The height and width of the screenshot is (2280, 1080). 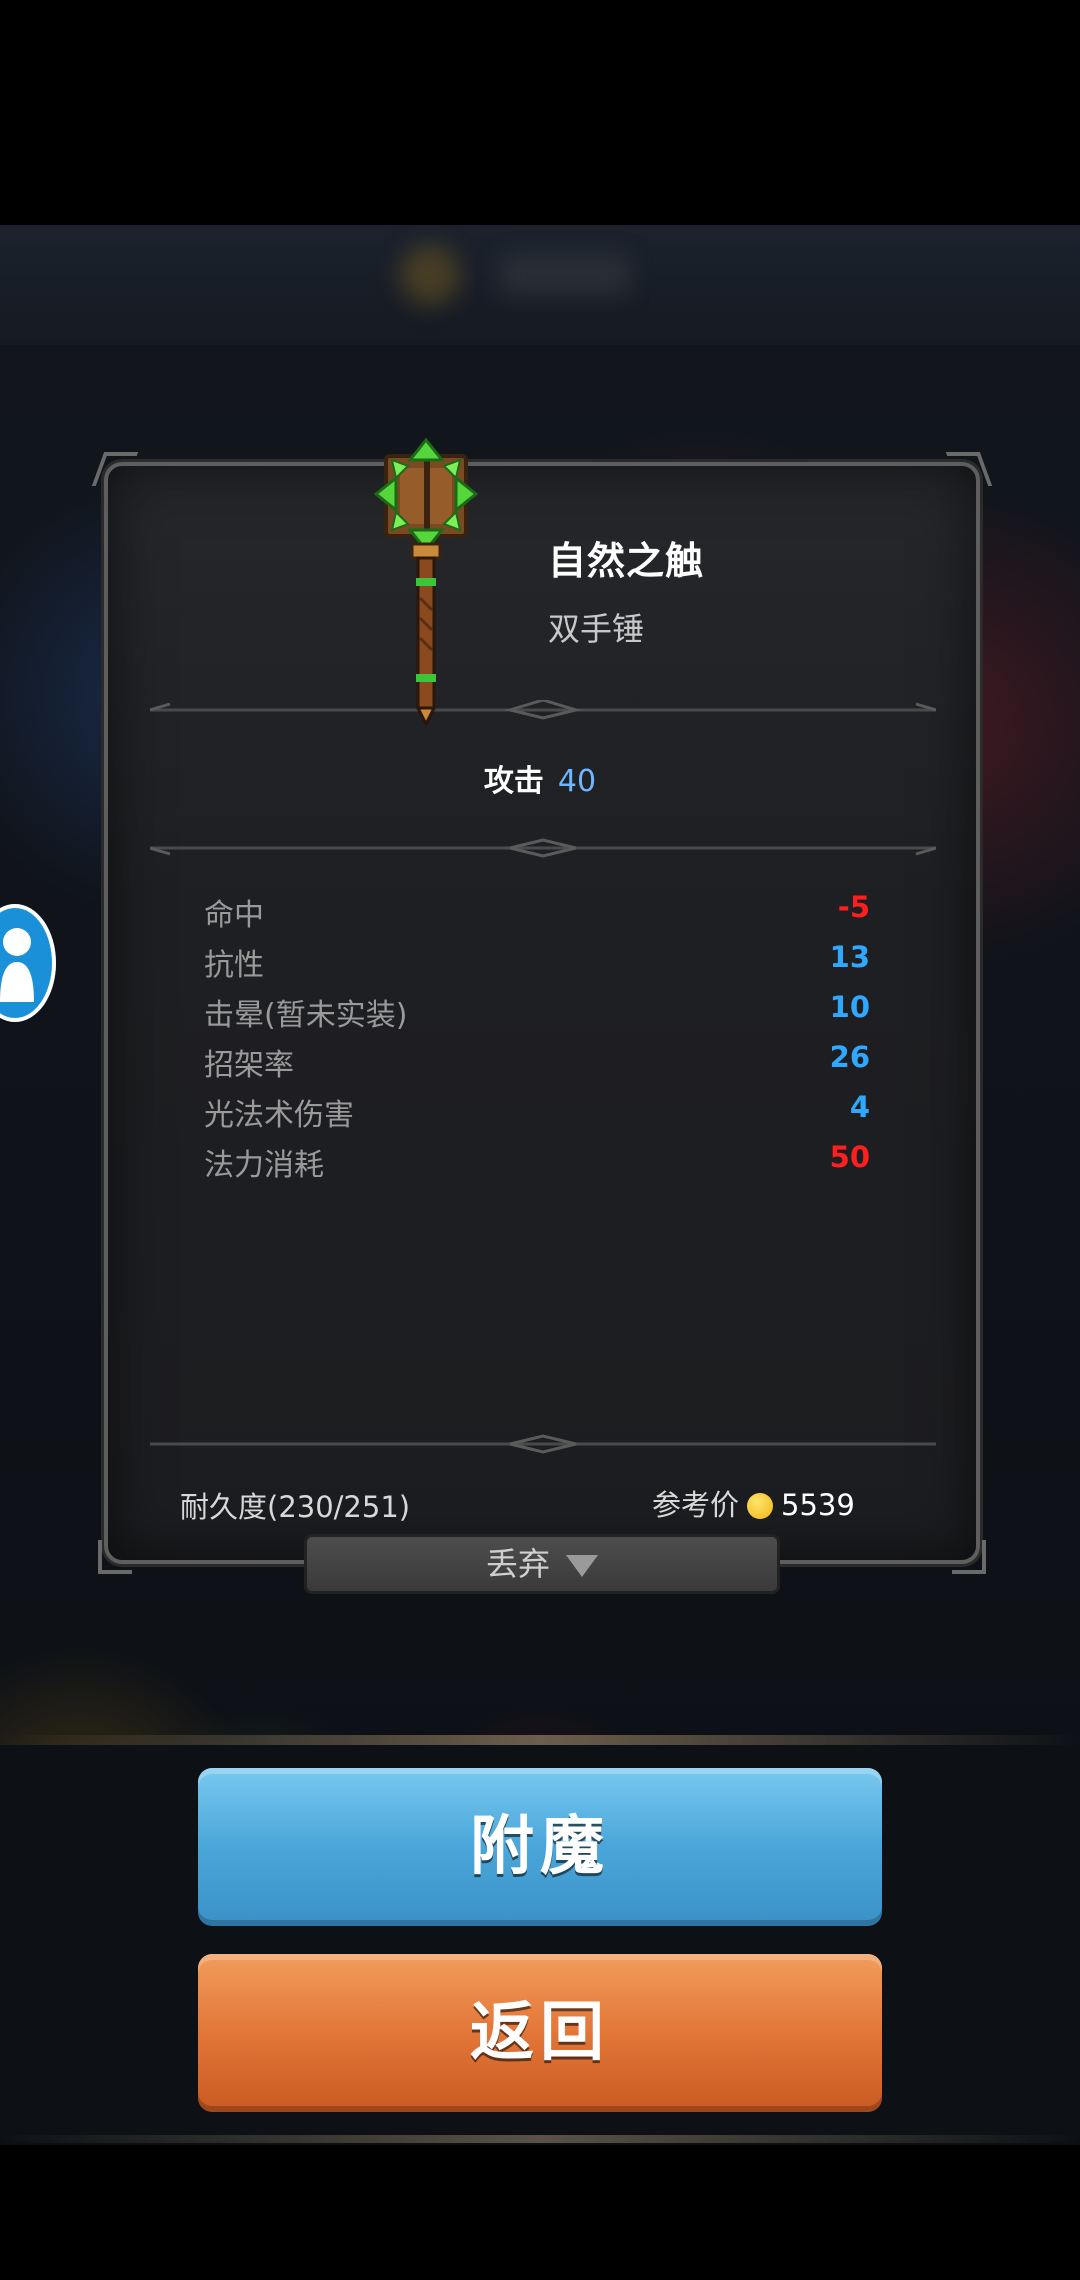 I want to click on triangle-down-icon, so click(x=582, y=1566).